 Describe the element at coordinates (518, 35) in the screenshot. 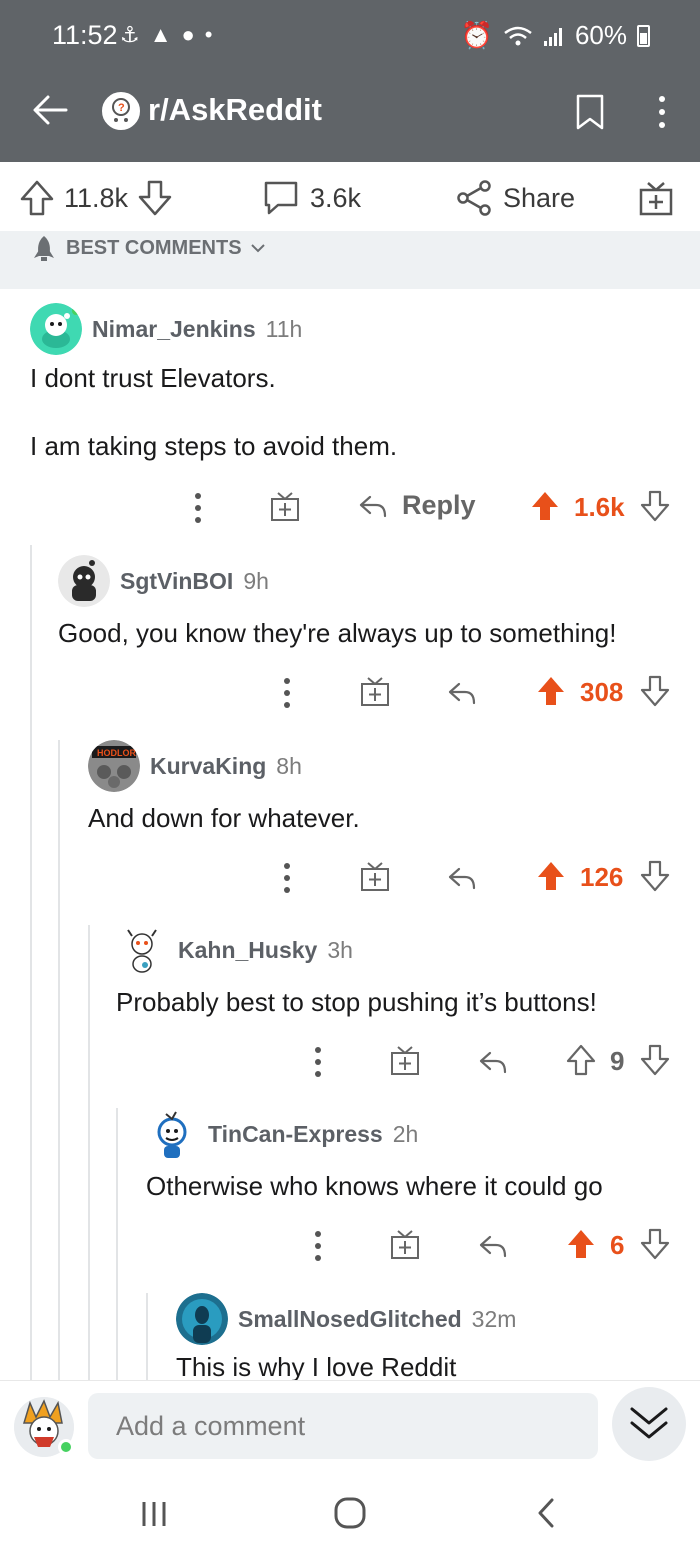

I see `wifi-icon` at that location.